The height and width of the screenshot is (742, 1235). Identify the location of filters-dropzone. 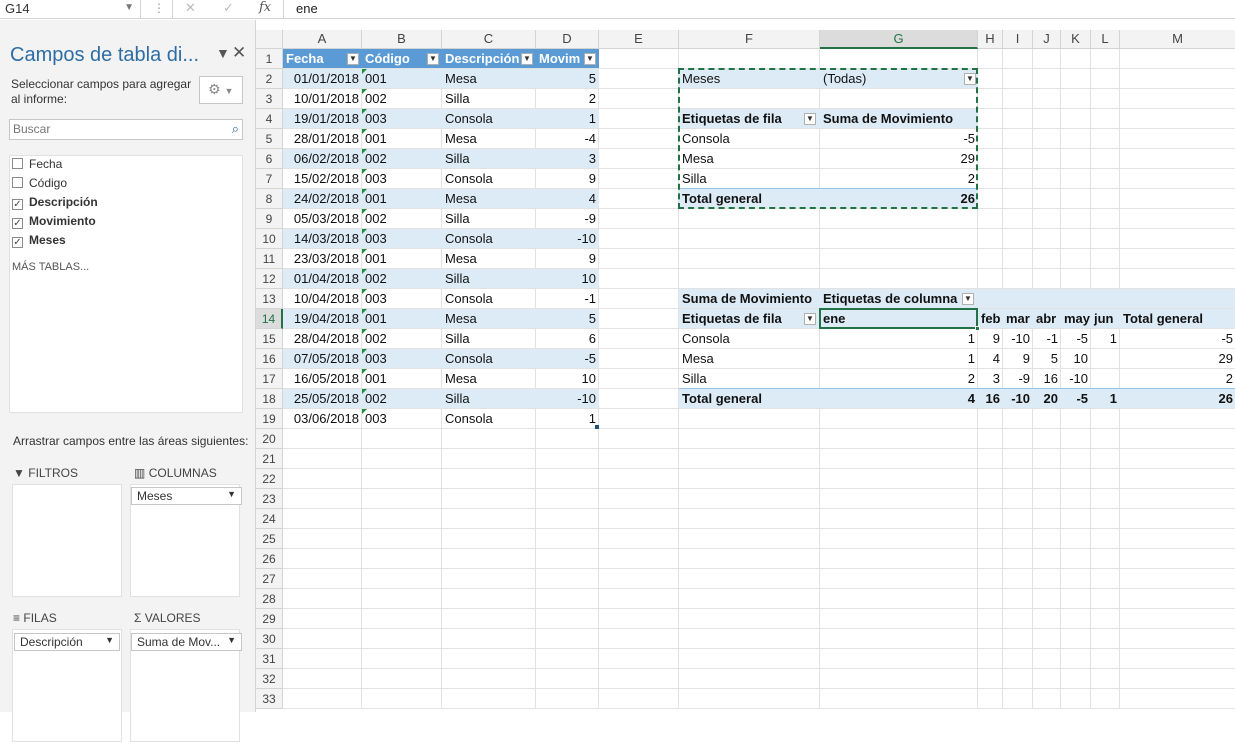
(67, 540).